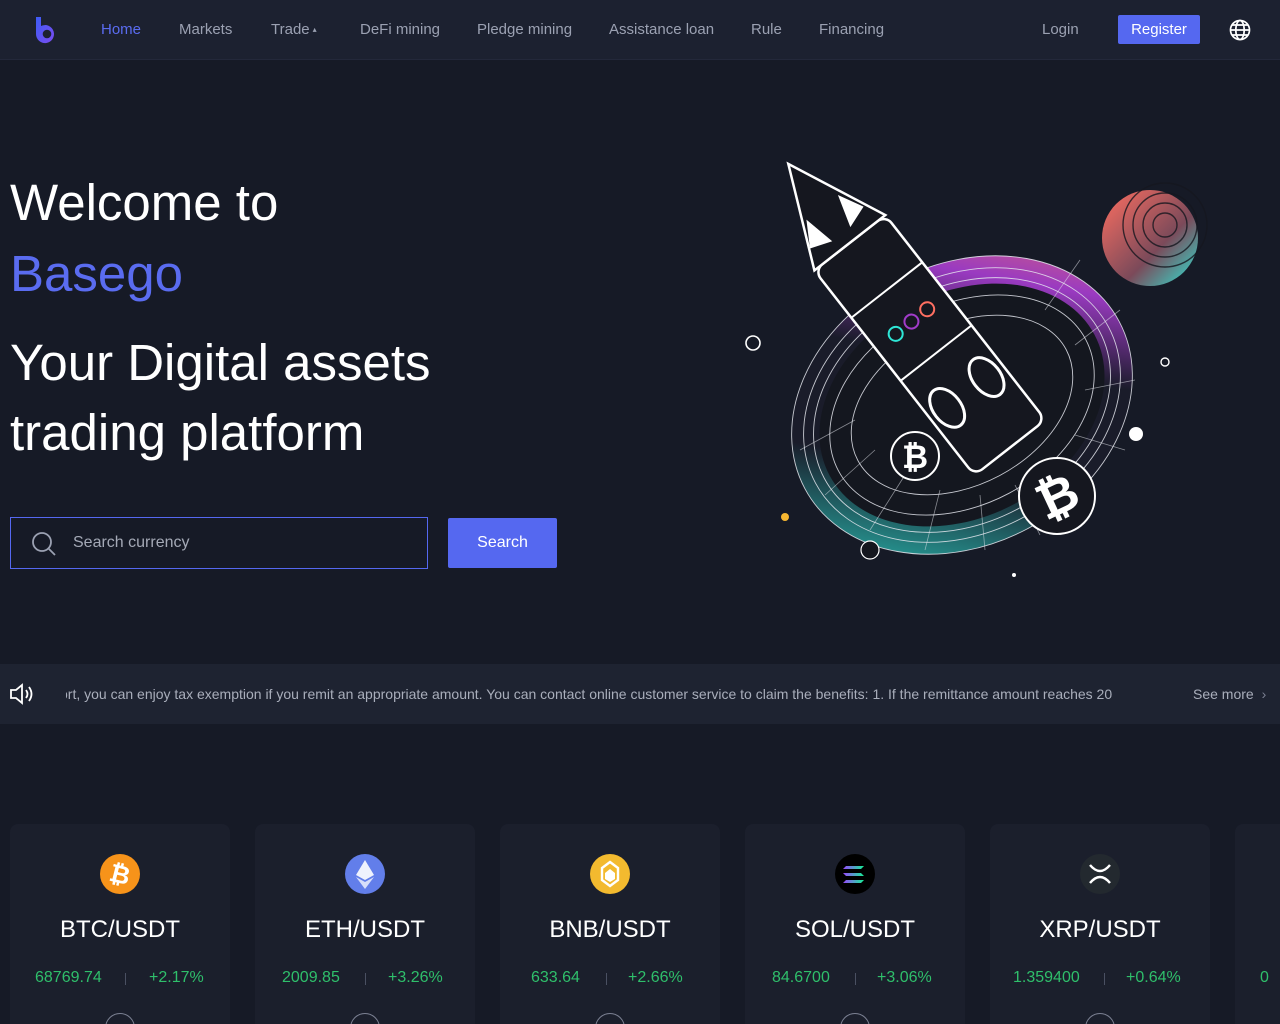  What do you see at coordinates (610, 929) in the screenshot?
I see `pair-name: BNB/USDT` at bounding box center [610, 929].